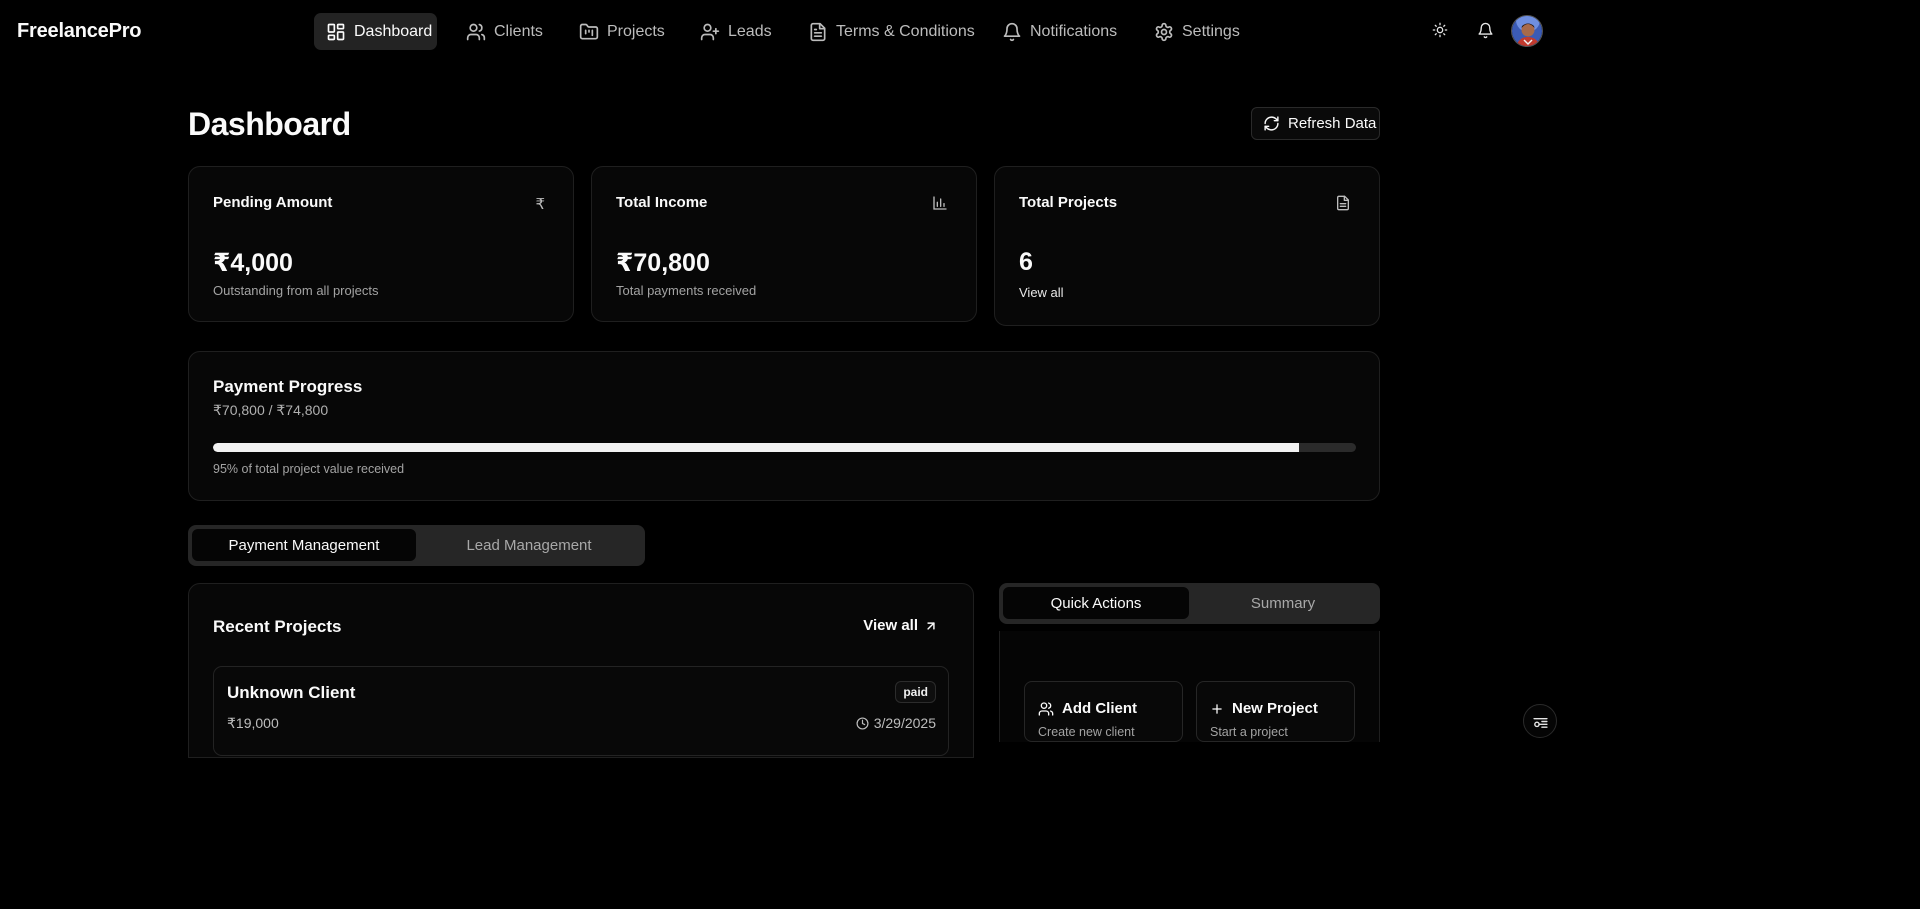 This screenshot has height=909, width=1920. I want to click on total-income-value: ₹70,800, so click(663, 263).